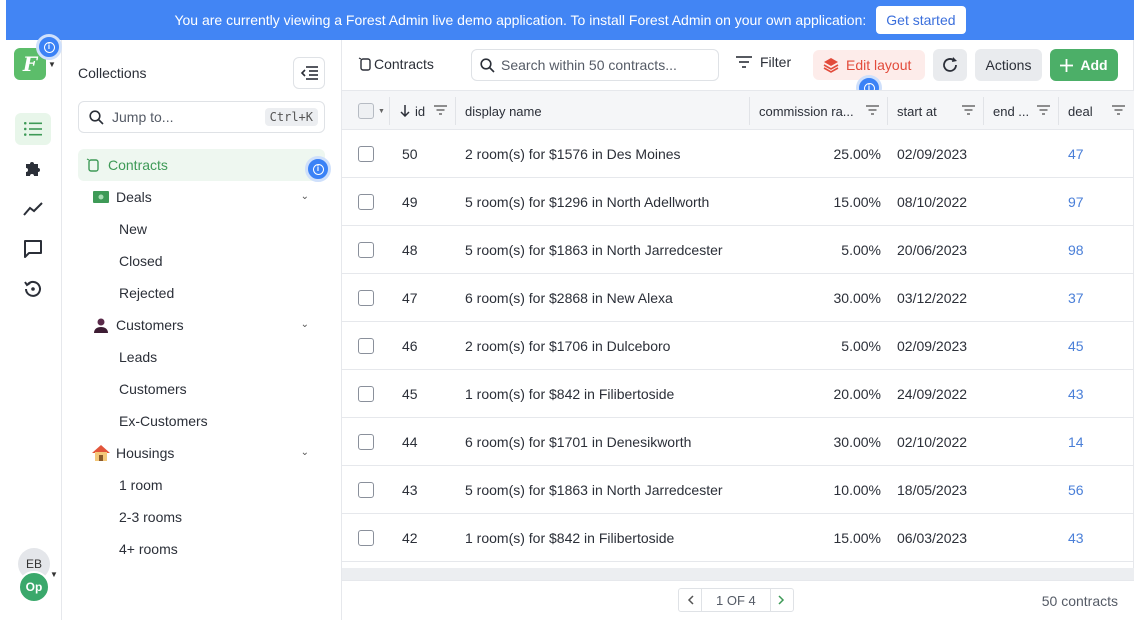 Image resolution: width=1136 pixels, height=620 pixels. I want to click on collection-search, so click(595, 65).